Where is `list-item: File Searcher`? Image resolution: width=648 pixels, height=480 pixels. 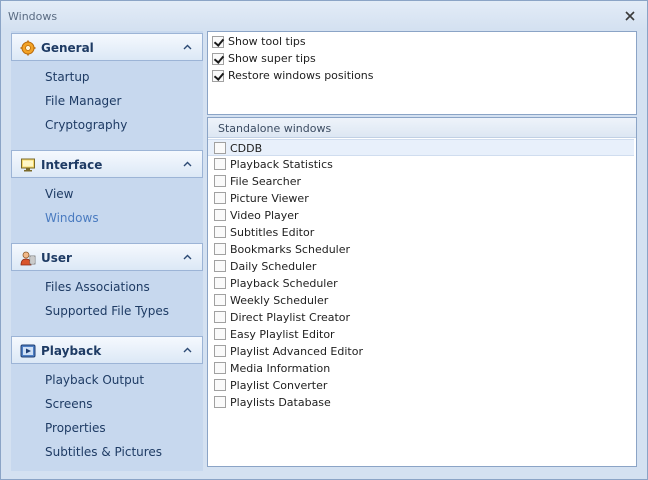
list-item: File Searcher is located at coordinates (421, 181).